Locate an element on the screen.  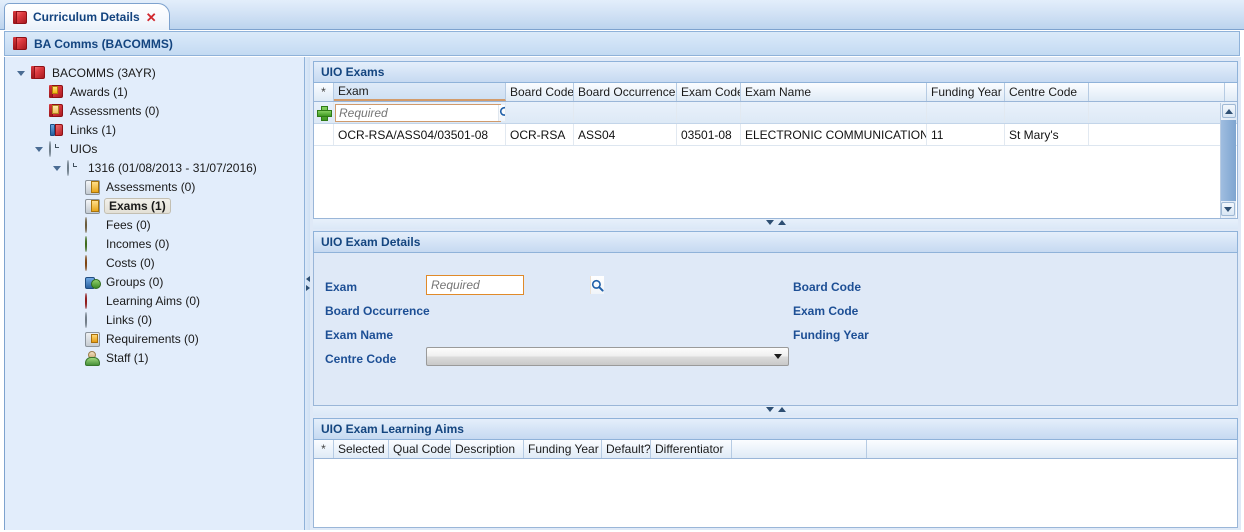
tree-item-uios: UIOs is located at coordinates (154, 148).